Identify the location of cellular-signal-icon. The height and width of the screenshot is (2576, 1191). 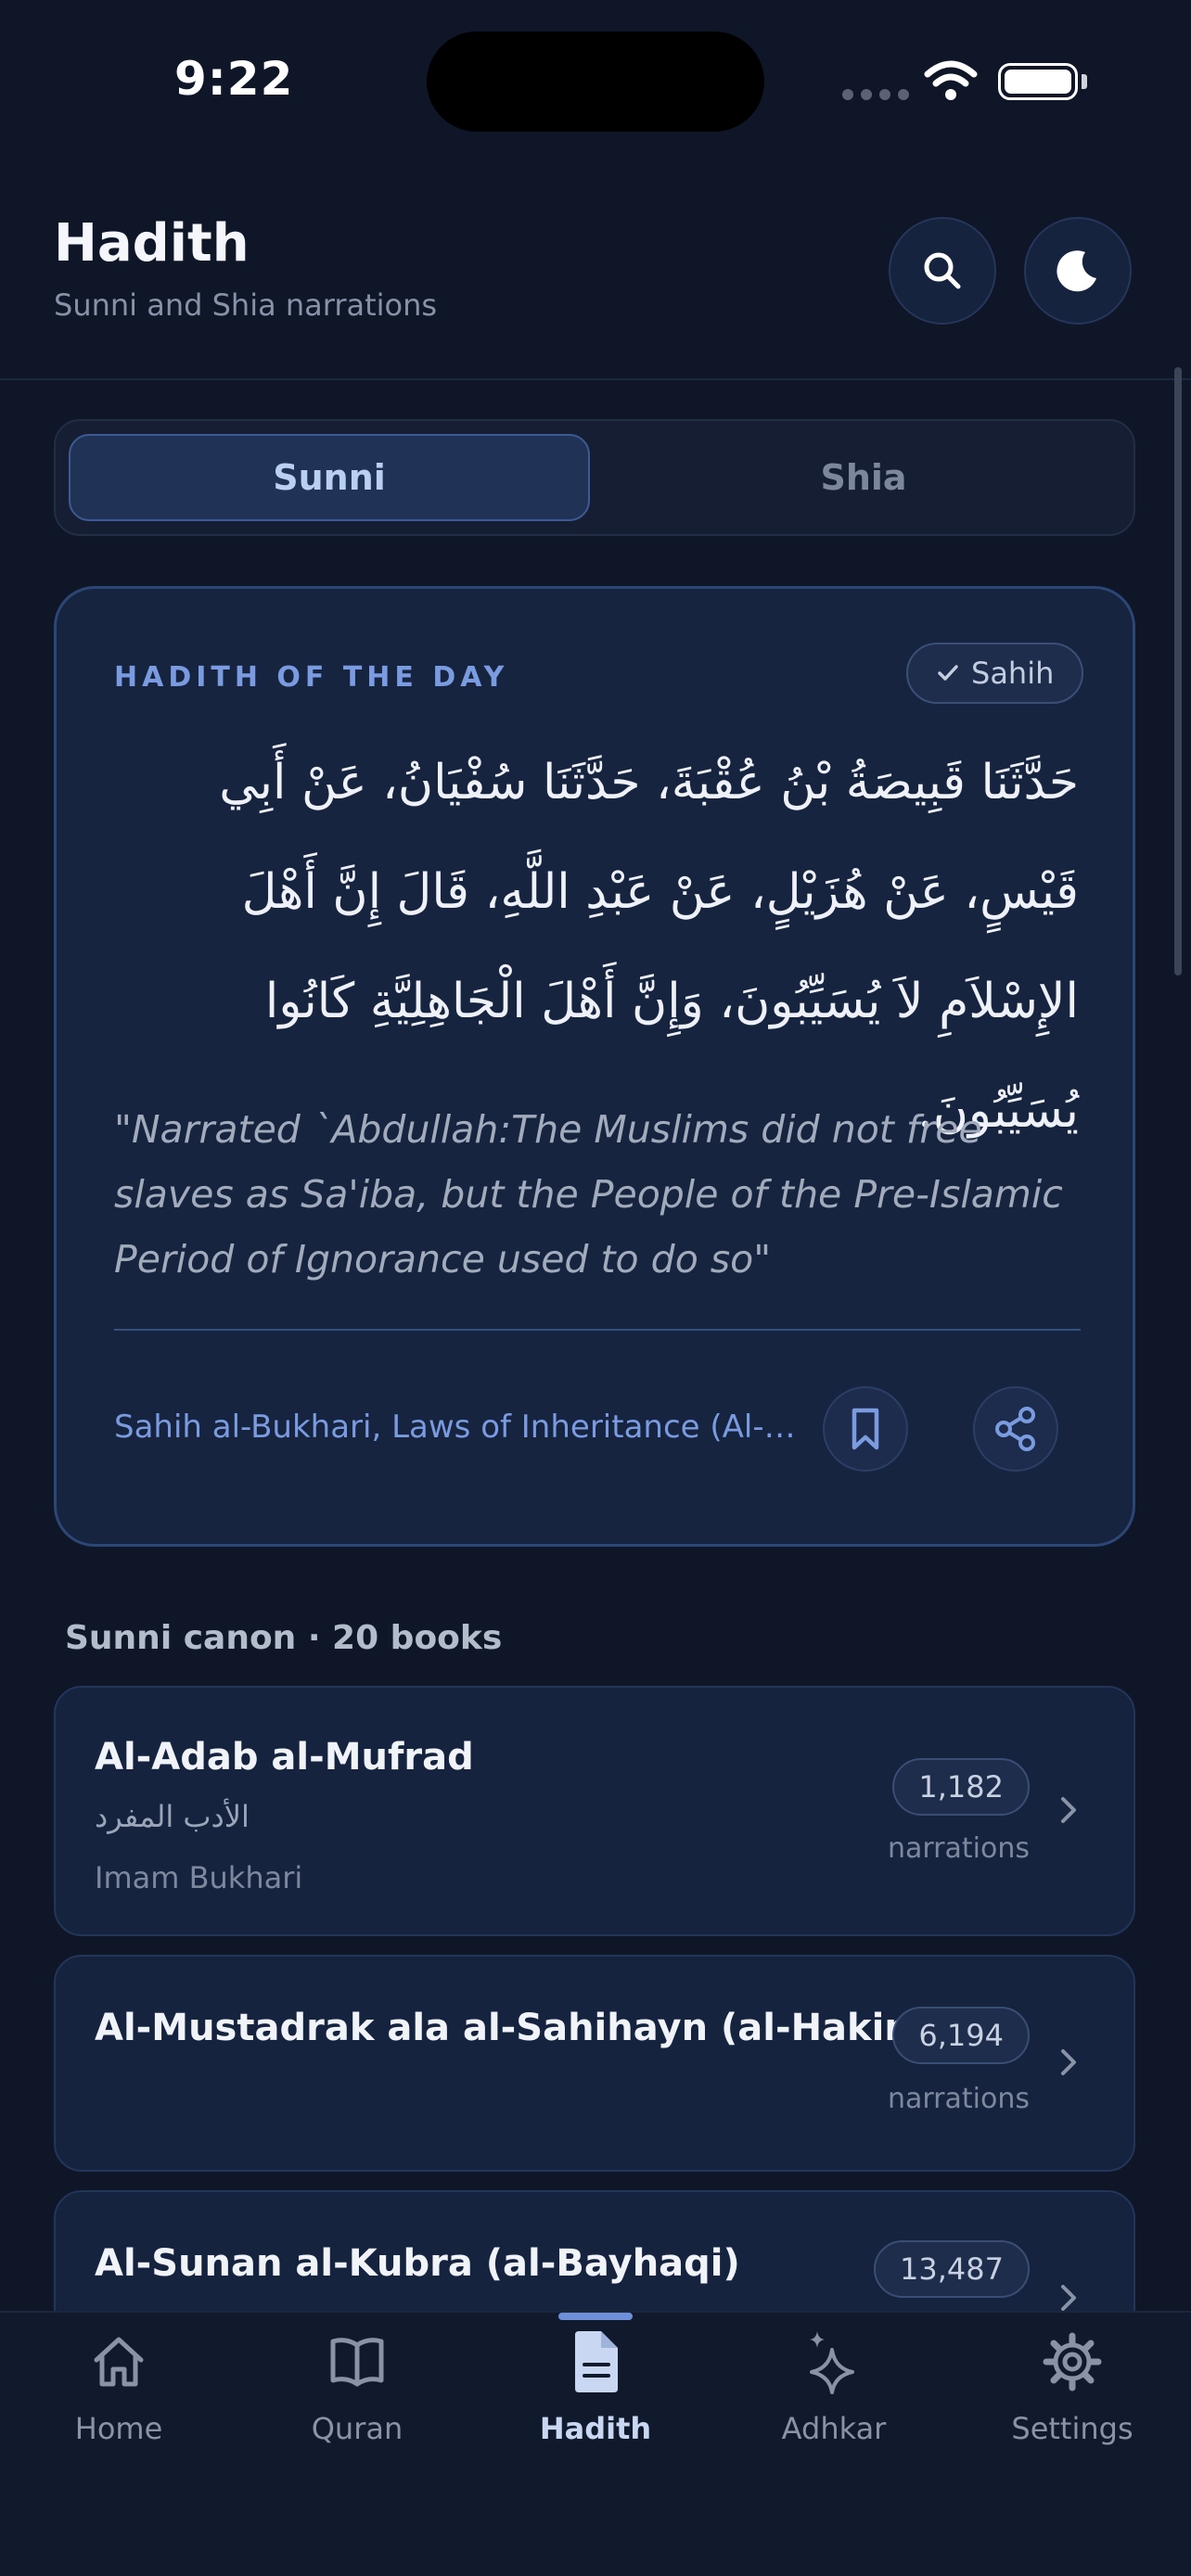
(875, 94).